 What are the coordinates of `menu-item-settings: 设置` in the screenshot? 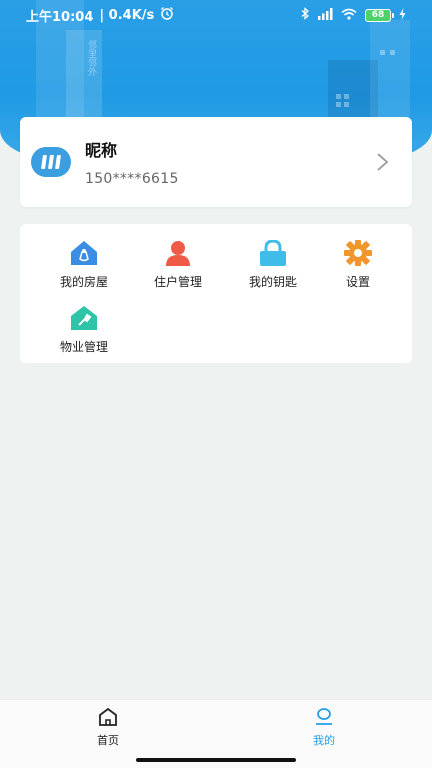 It's located at (358, 264).